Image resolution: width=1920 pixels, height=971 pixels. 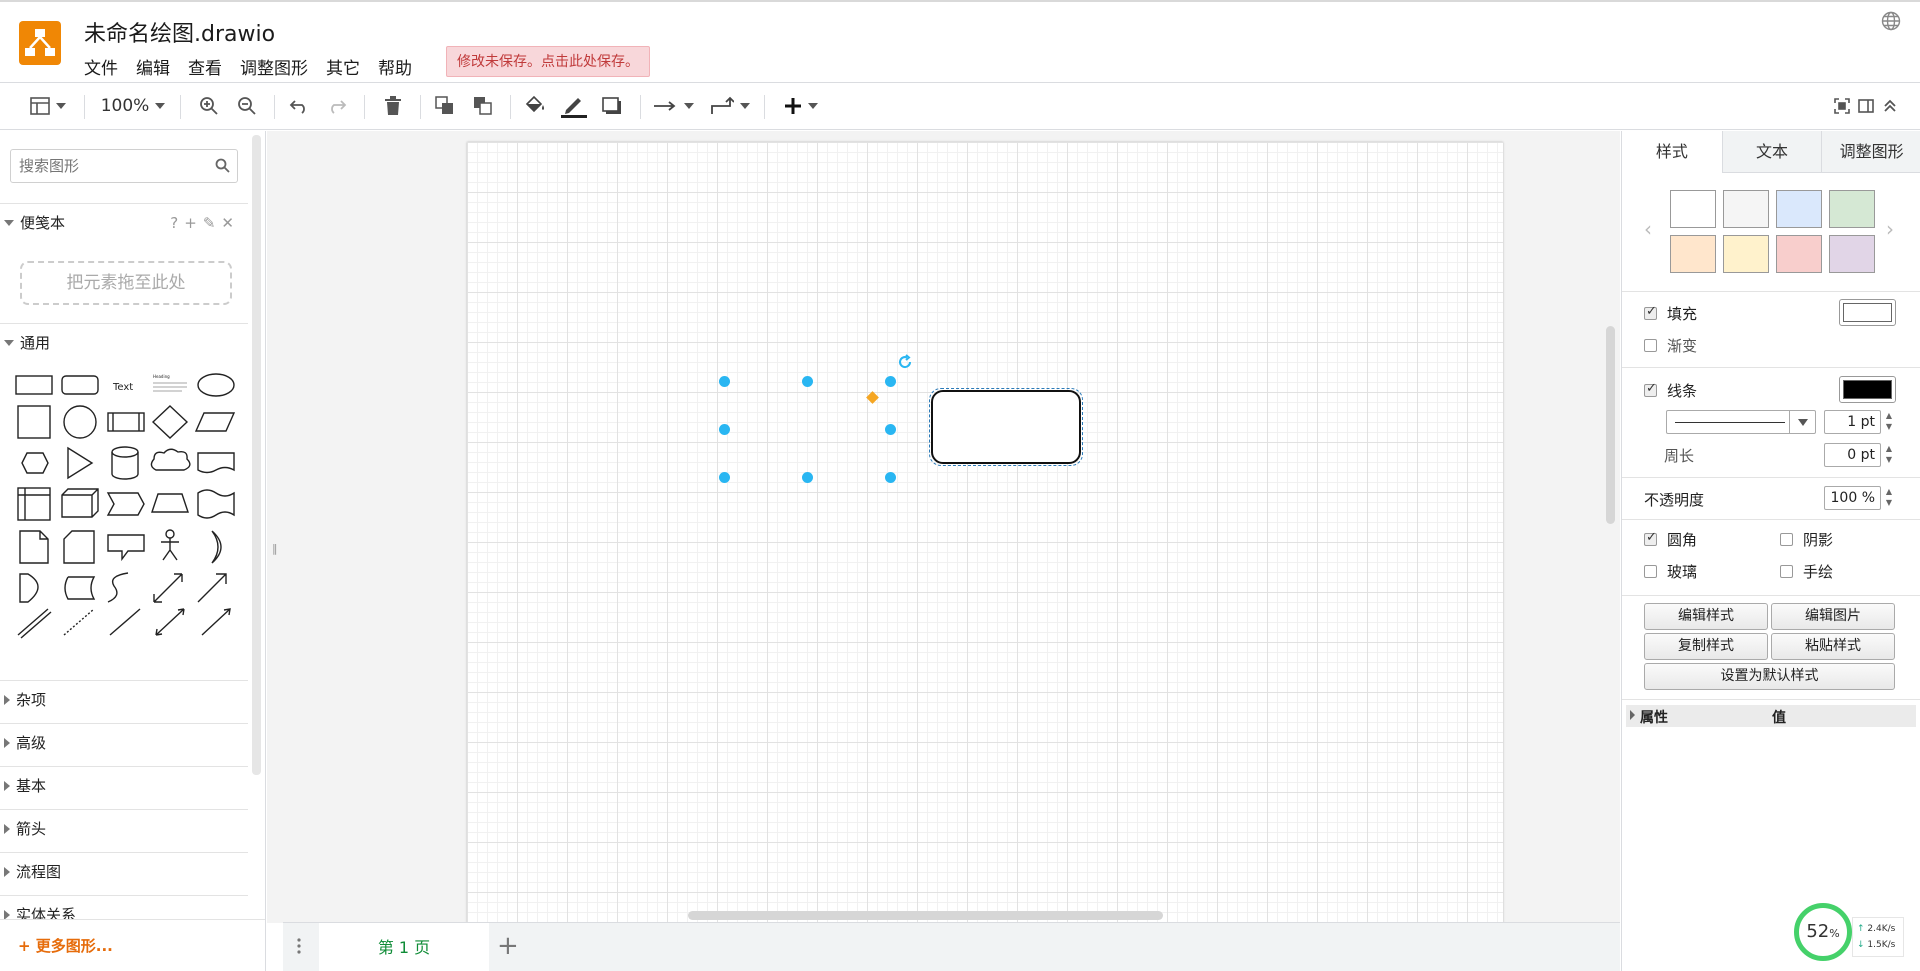 I want to click on pages-menu-icon, so click(x=299, y=948).